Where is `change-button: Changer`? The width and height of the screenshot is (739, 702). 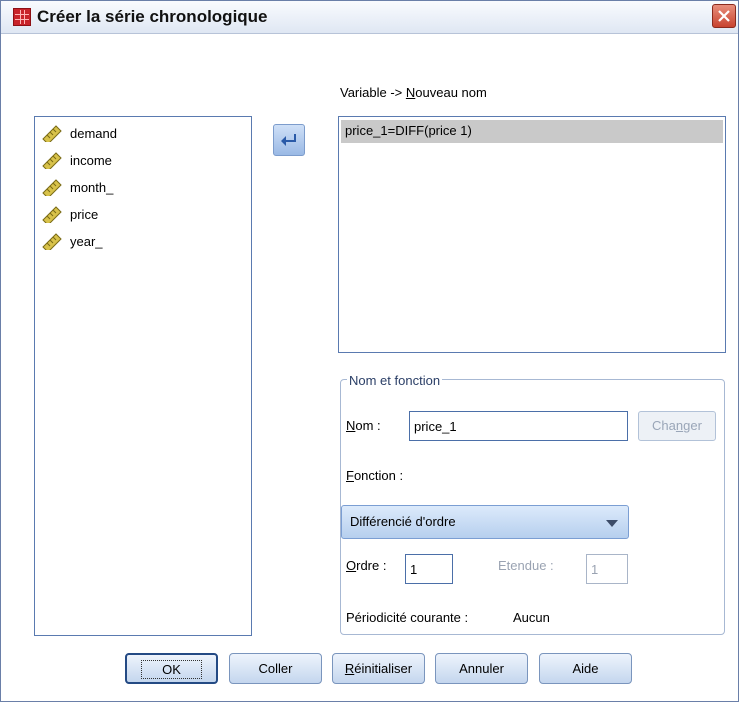 change-button: Changer is located at coordinates (677, 426).